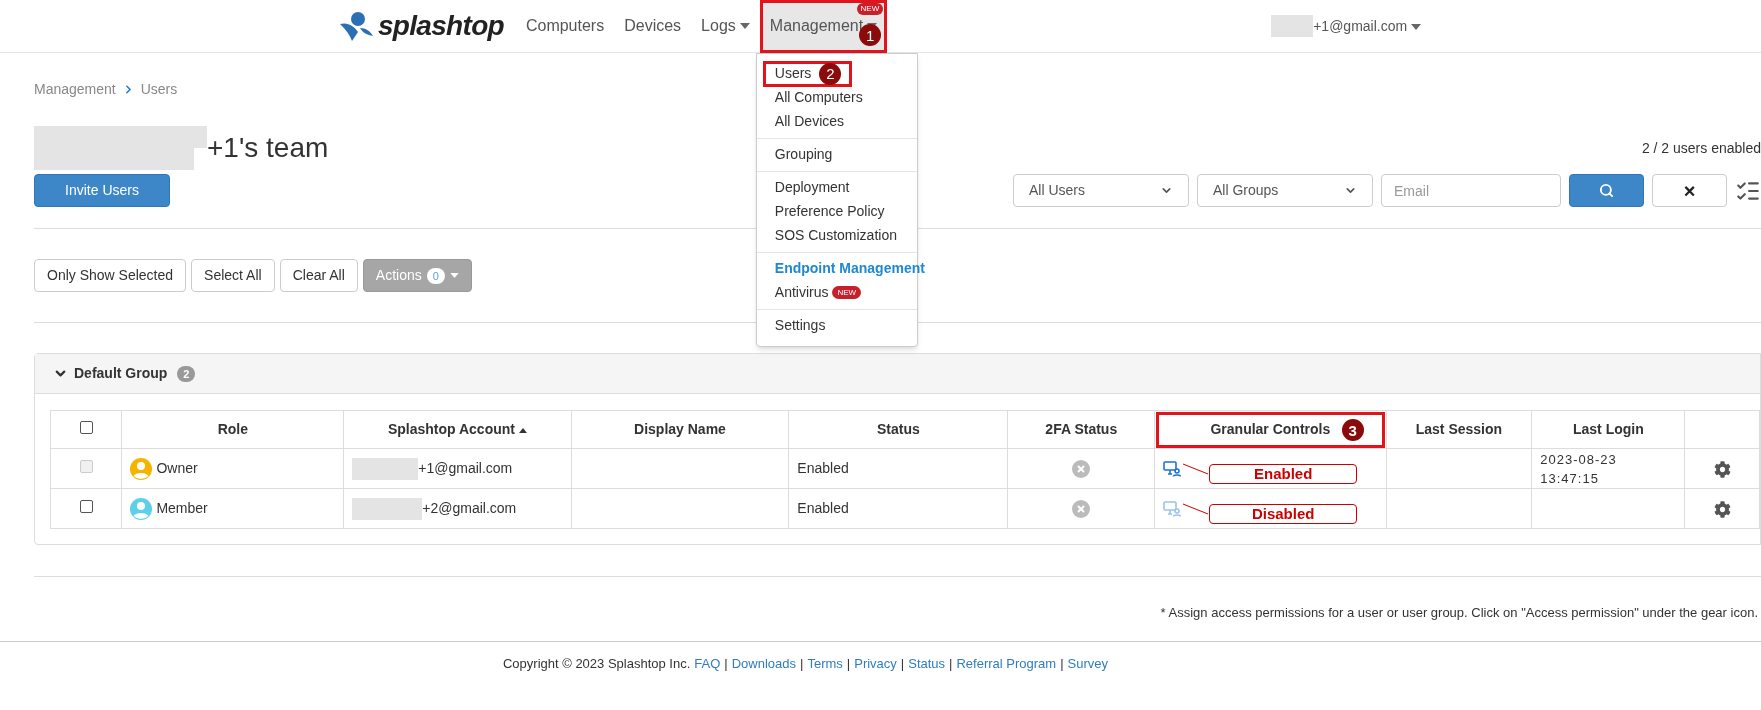 Image resolution: width=1761 pixels, height=710 pixels. Describe the element at coordinates (1283, 473) in the screenshot. I see `callout-label: Enabled` at that location.